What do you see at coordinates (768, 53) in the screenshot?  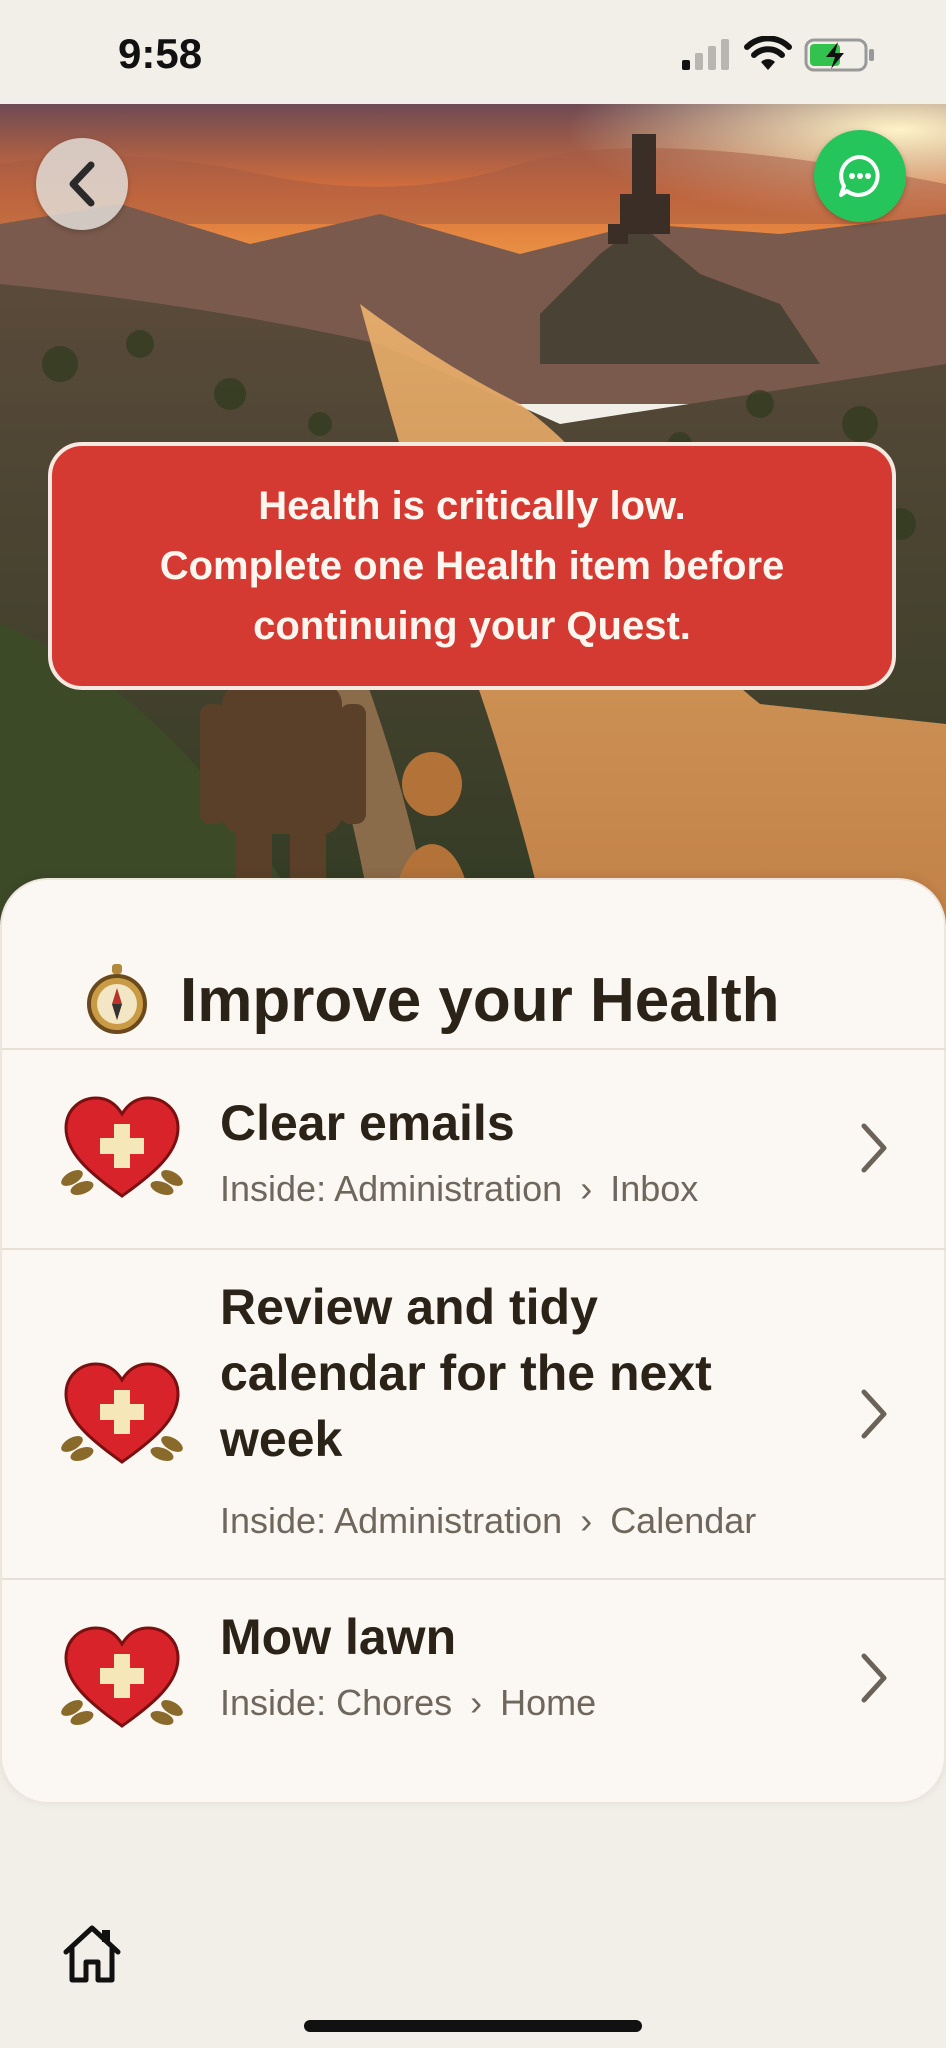 I see `wifi-icon` at bounding box center [768, 53].